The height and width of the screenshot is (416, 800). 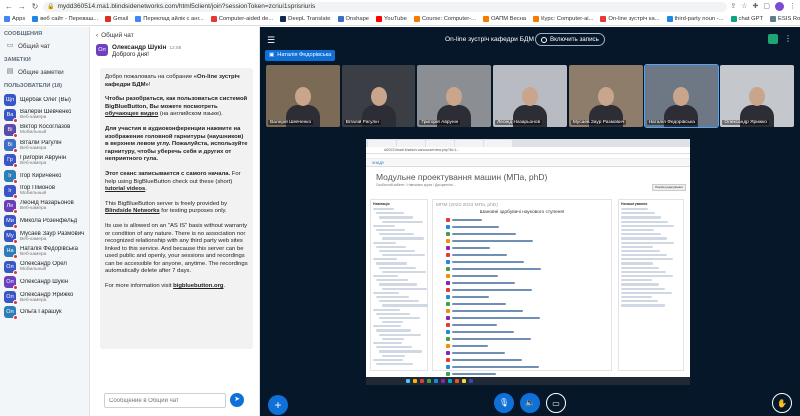 I want to click on bookmark-label: Onshape, so click(x=357, y=19).